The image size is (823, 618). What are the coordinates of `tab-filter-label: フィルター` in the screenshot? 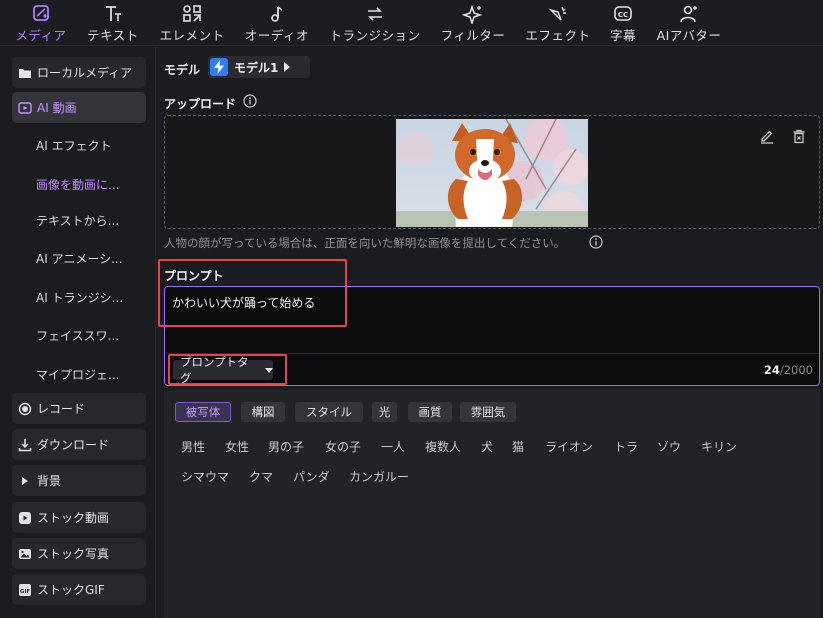 It's located at (473, 35).